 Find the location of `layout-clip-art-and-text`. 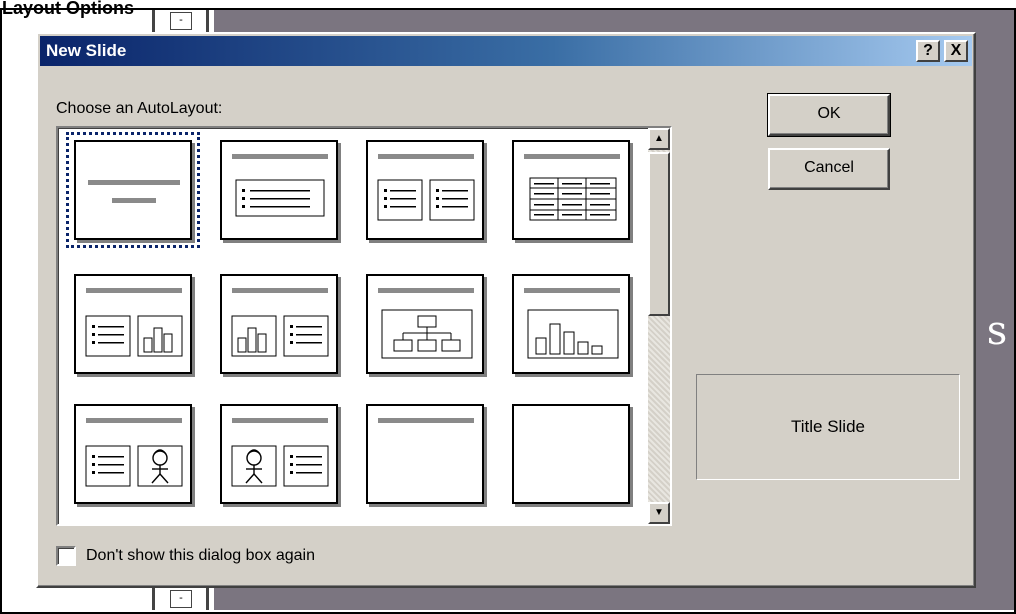

layout-clip-art-and-text is located at coordinates (279, 454).